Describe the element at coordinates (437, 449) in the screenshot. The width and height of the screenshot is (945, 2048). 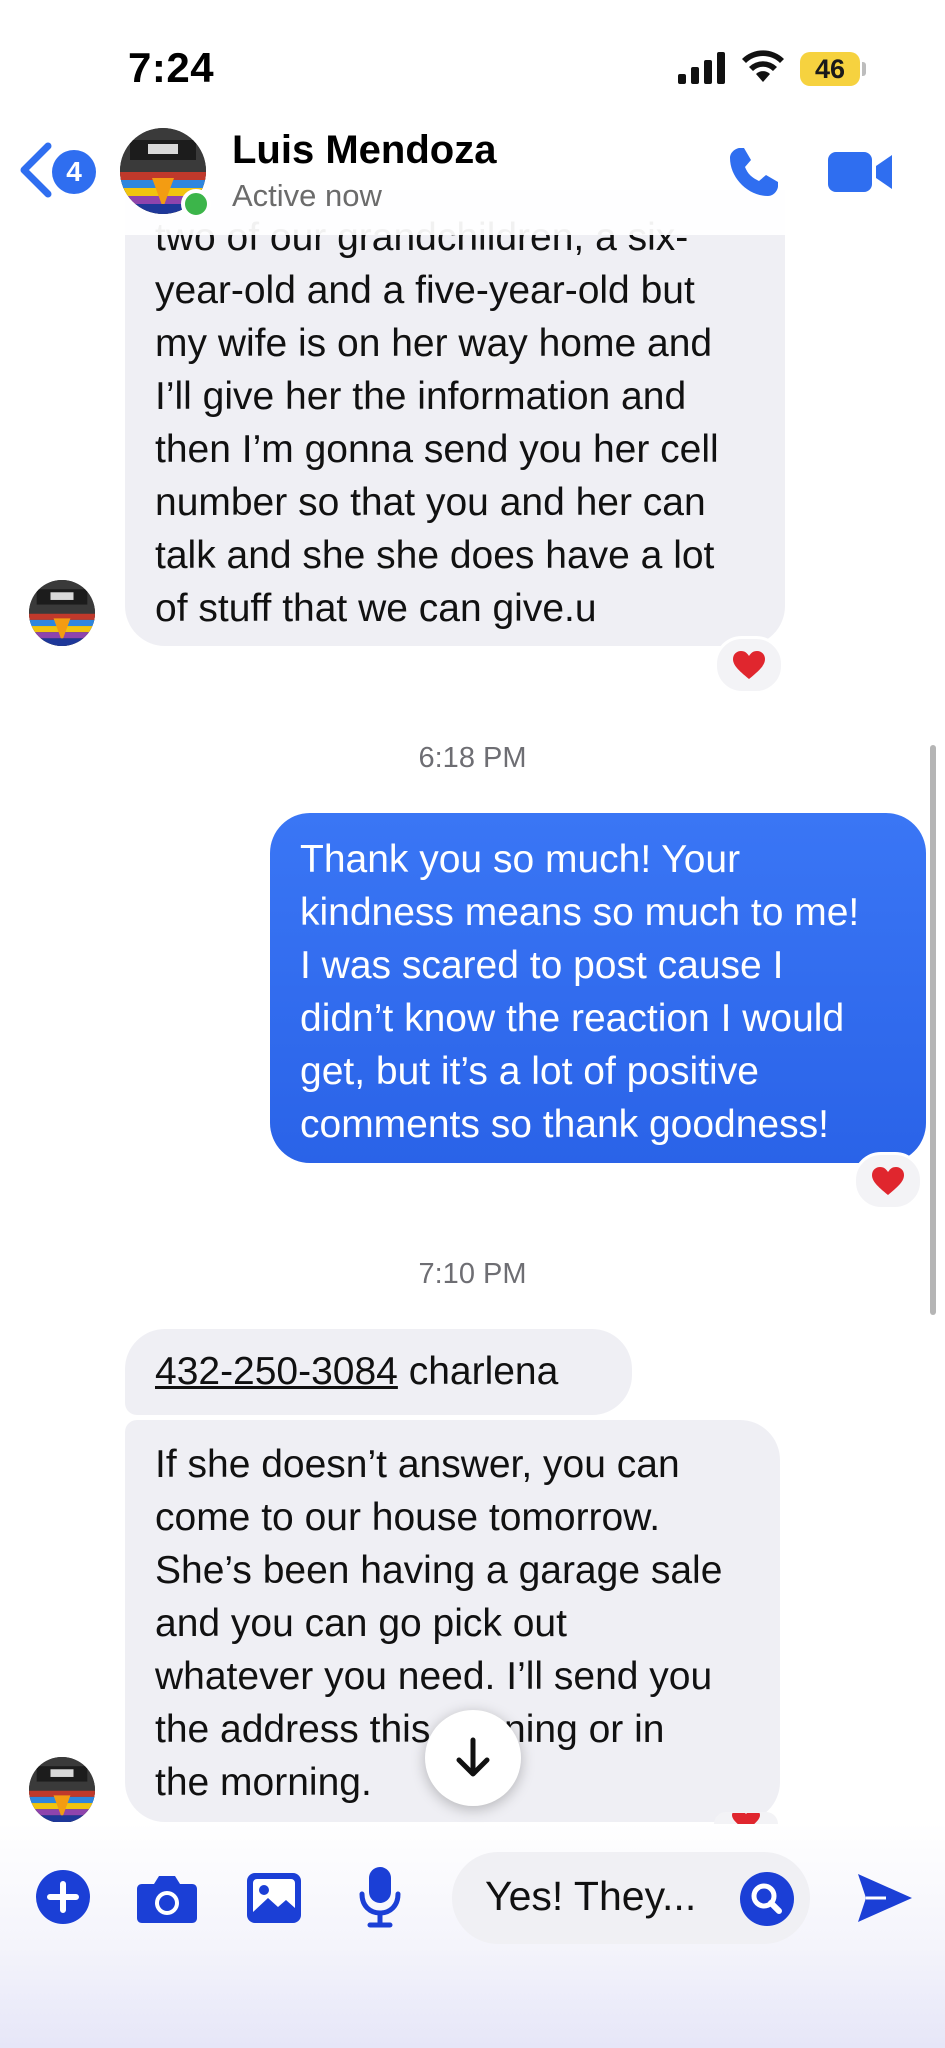
I see `message-line: then I’m gonna send you her cell` at that location.